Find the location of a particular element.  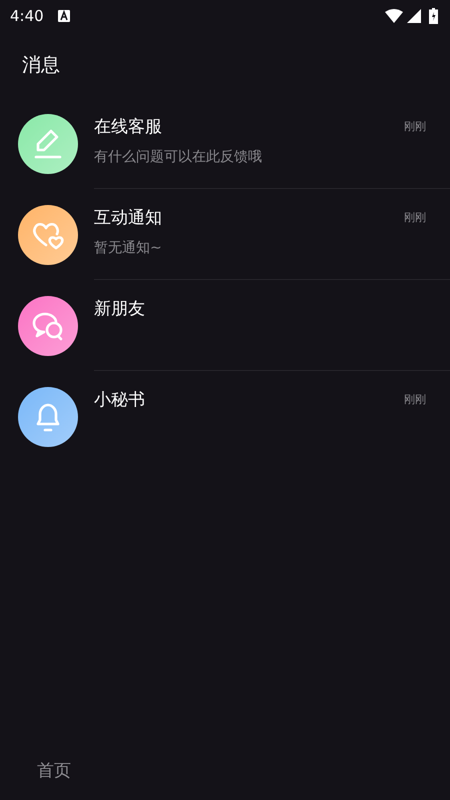

wifi-icon is located at coordinates (394, 16).